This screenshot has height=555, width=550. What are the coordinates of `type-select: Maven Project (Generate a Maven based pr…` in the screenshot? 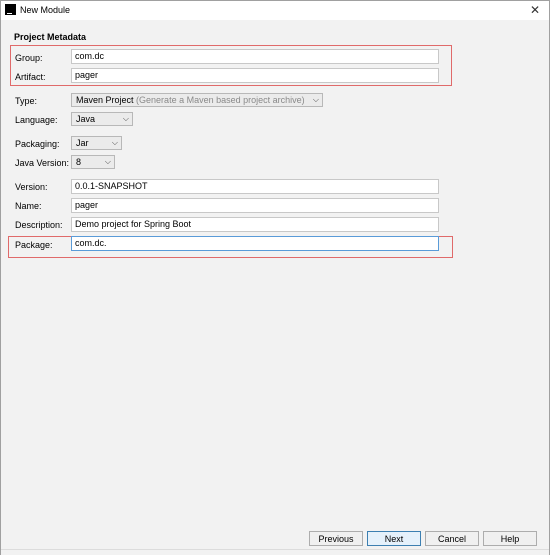 It's located at (197, 100).